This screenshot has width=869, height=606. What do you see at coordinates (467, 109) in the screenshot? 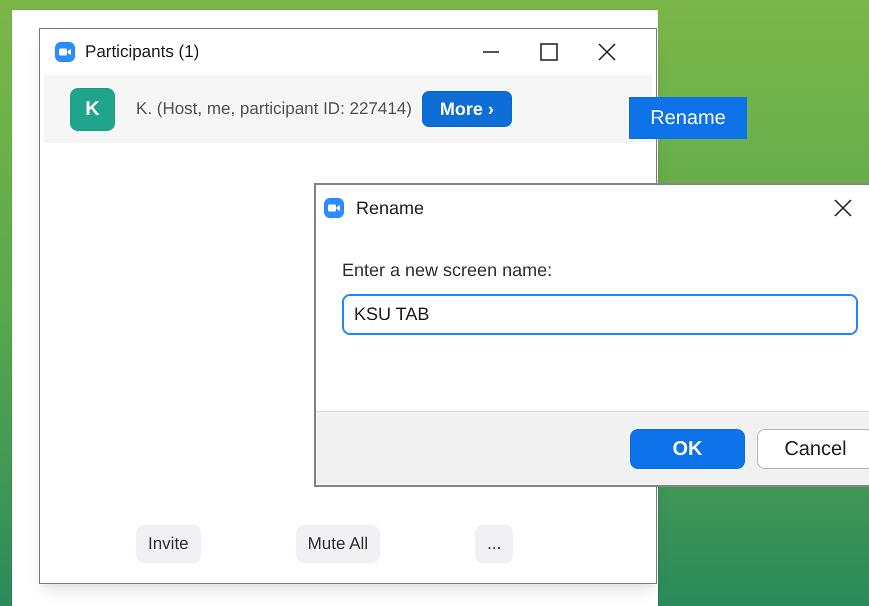
I see `more-button: More ›` at bounding box center [467, 109].